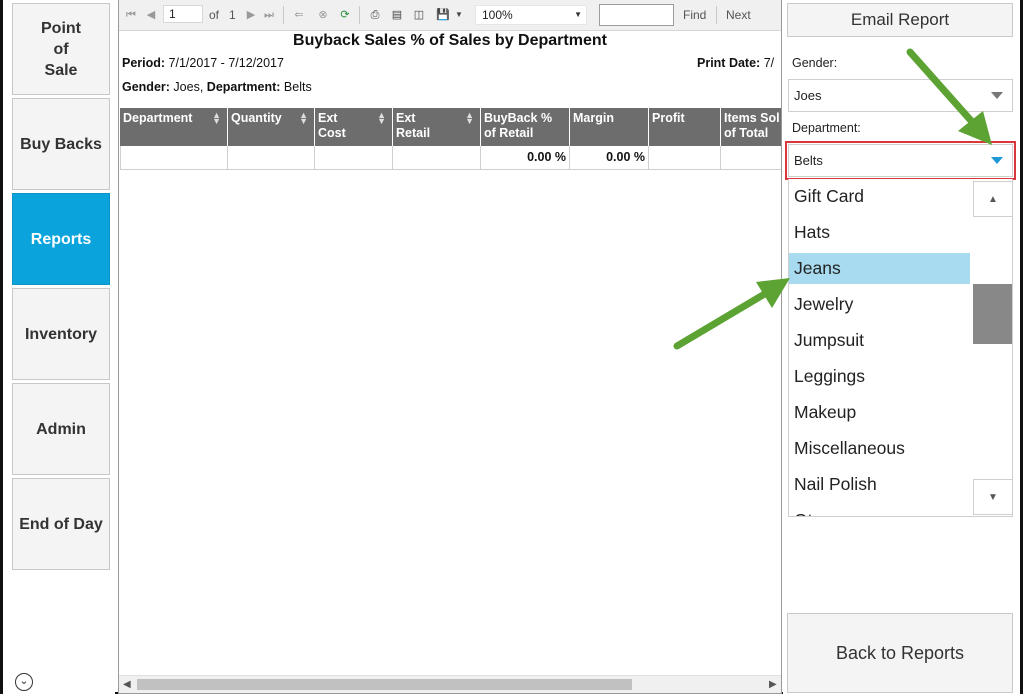 The image size is (1023, 694). Describe the element at coordinates (525, 127) in the screenshot. I see `column-header-buyback-pct: BuyBack % of Retail` at that location.